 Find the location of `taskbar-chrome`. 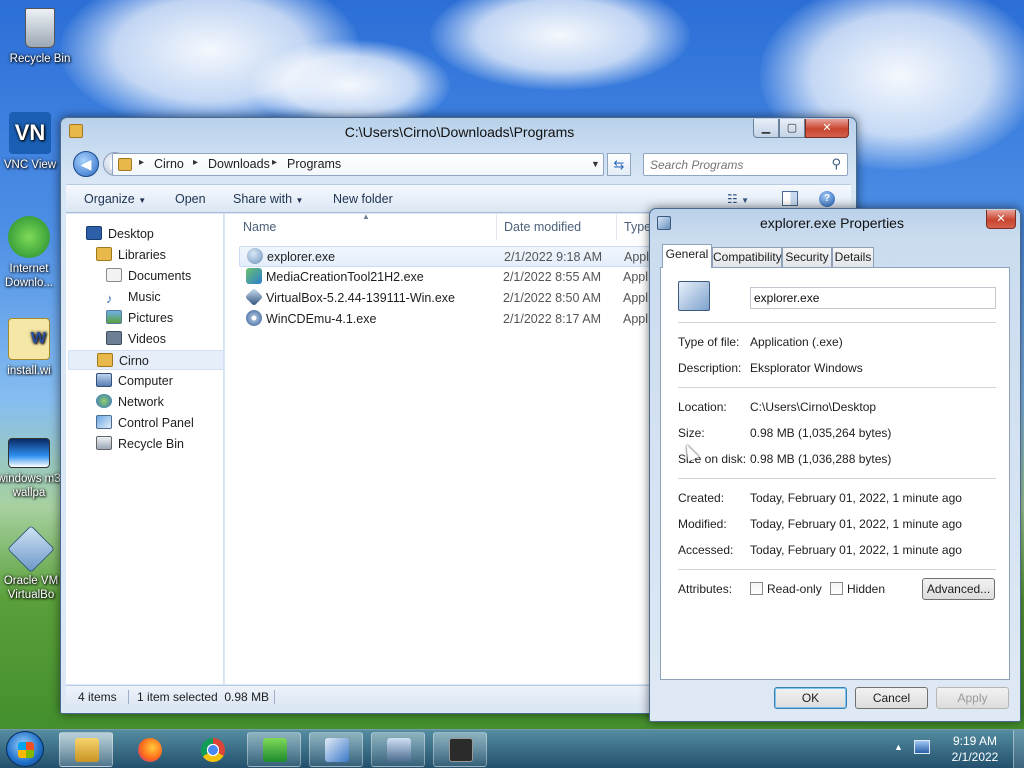

taskbar-chrome is located at coordinates (212, 749).